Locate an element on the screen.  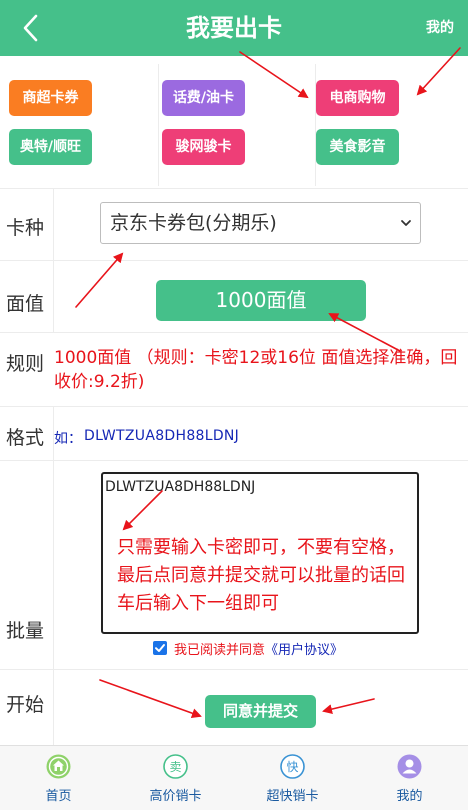
tab-fast-sell: 快 超快销卡 is located at coordinates (292, 778).